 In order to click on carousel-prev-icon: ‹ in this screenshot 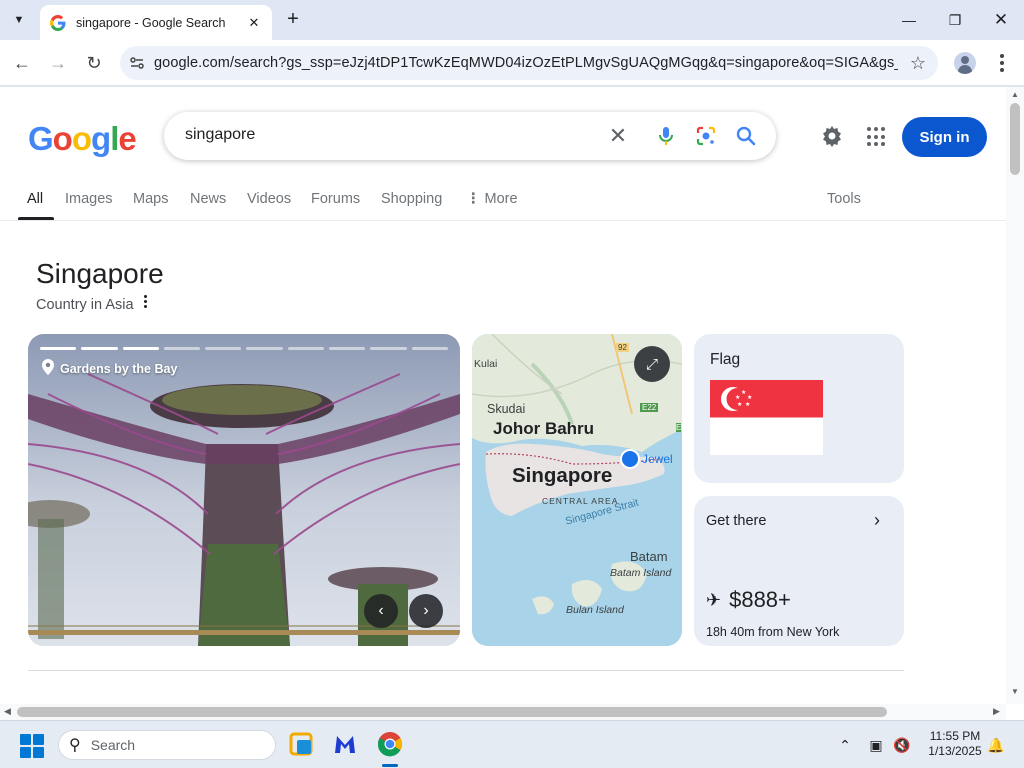, I will do `click(381, 611)`.